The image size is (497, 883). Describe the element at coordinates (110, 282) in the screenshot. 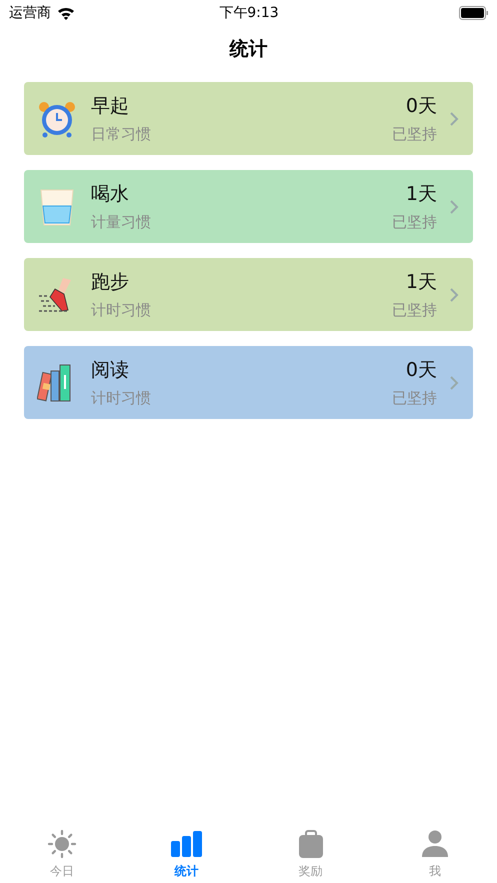

I see `habit-name: 跑步` at that location.